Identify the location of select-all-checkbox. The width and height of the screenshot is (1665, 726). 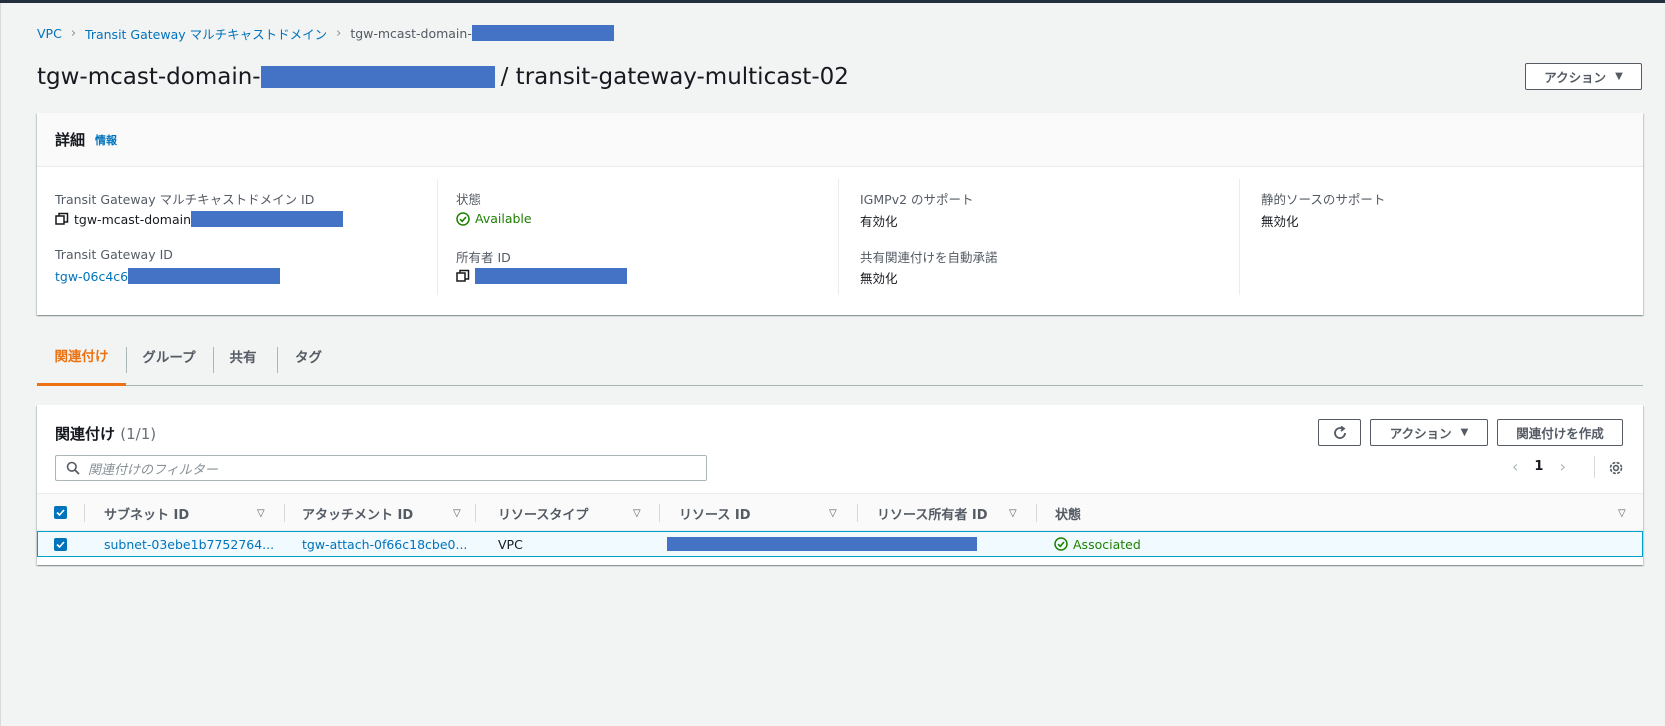
(60, 512).